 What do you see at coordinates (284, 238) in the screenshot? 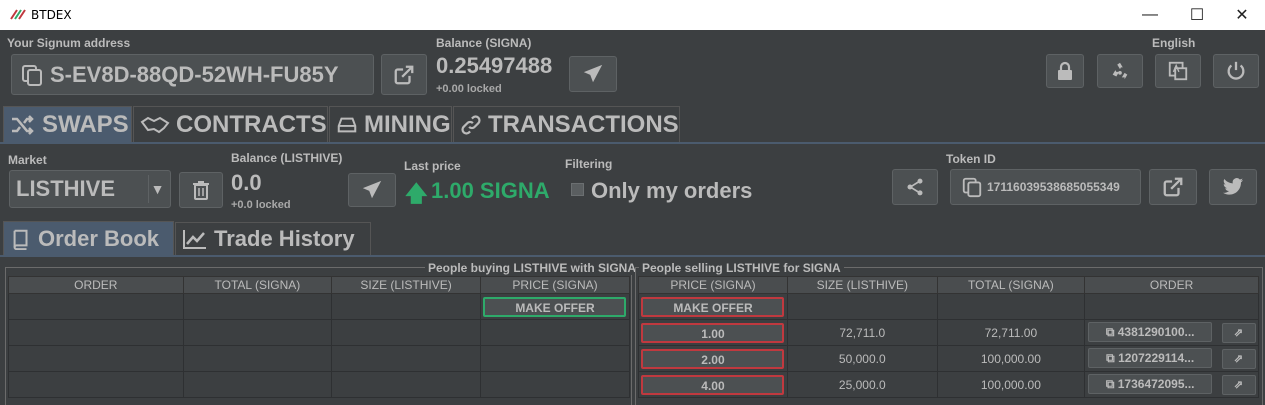
I see `tab-trade-history-label: Trade History` at bounding box center [284, 238].